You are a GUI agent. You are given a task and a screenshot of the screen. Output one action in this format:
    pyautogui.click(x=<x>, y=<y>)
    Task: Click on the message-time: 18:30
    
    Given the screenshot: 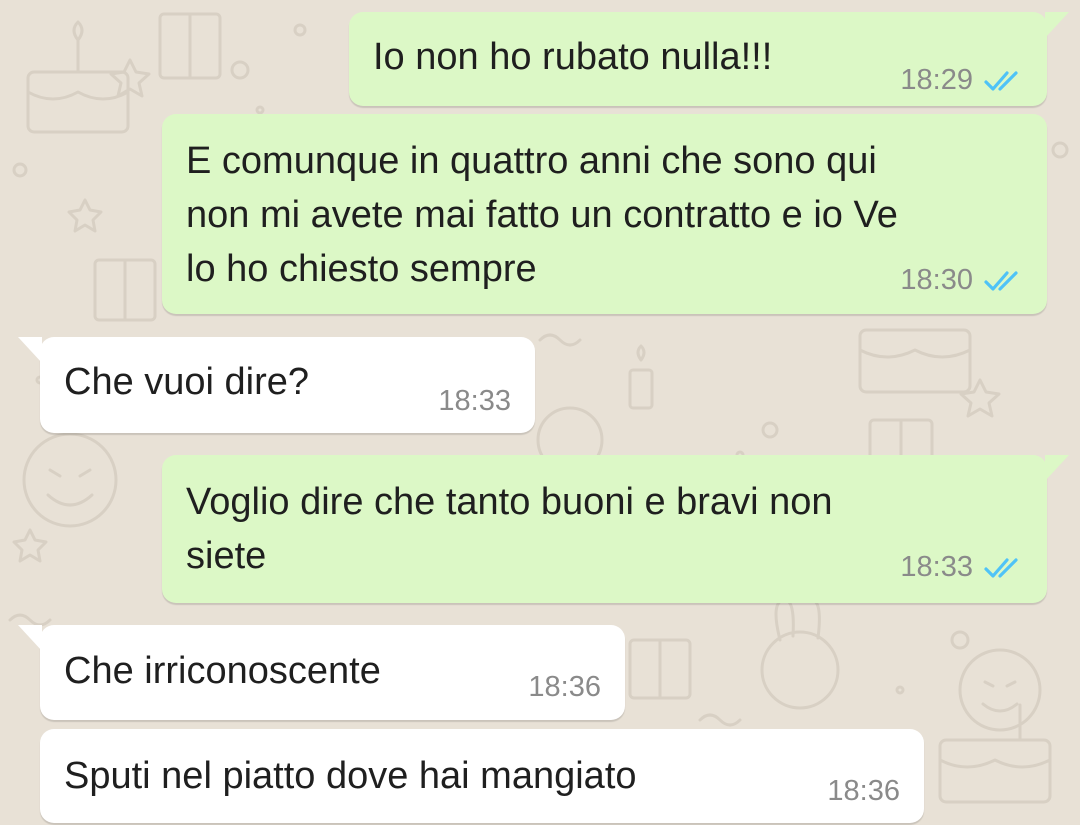 What is the action you would take?
    pyautogui.click(x=936, y=280)
    